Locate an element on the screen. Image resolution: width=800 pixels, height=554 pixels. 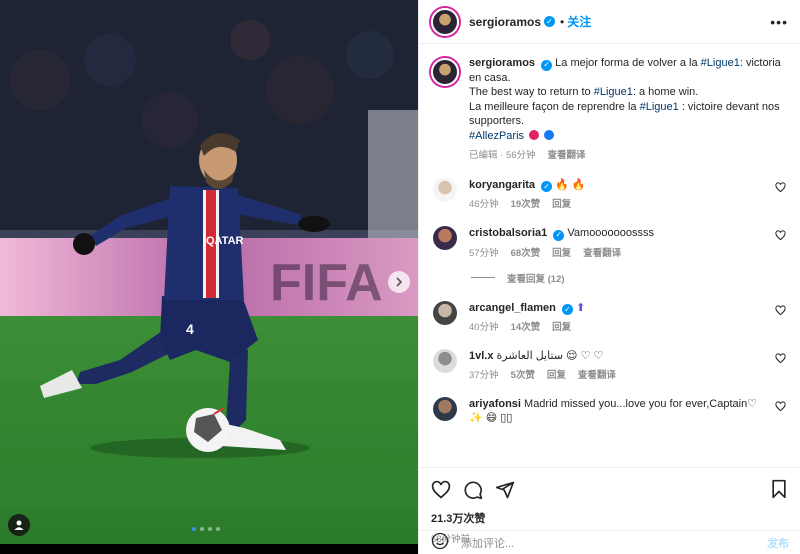
action-icons is located at coordinates (609, 490).